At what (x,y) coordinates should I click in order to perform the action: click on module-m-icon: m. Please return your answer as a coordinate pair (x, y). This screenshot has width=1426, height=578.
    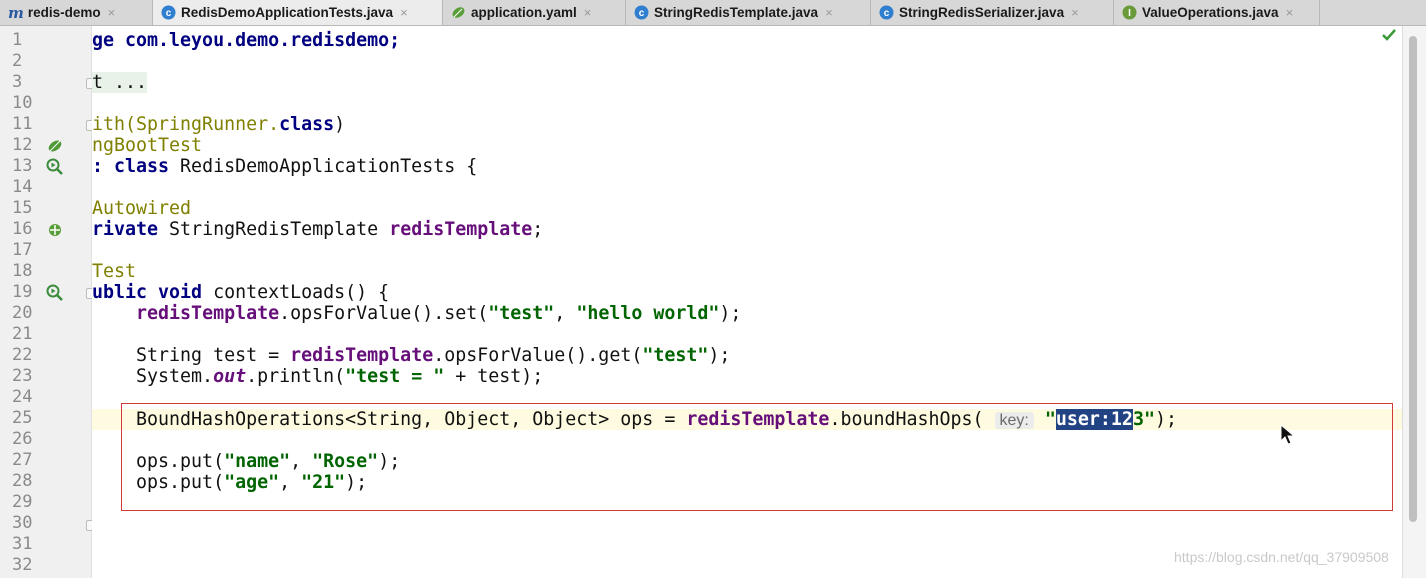
    Looking at the image, I should click on (16, 12).